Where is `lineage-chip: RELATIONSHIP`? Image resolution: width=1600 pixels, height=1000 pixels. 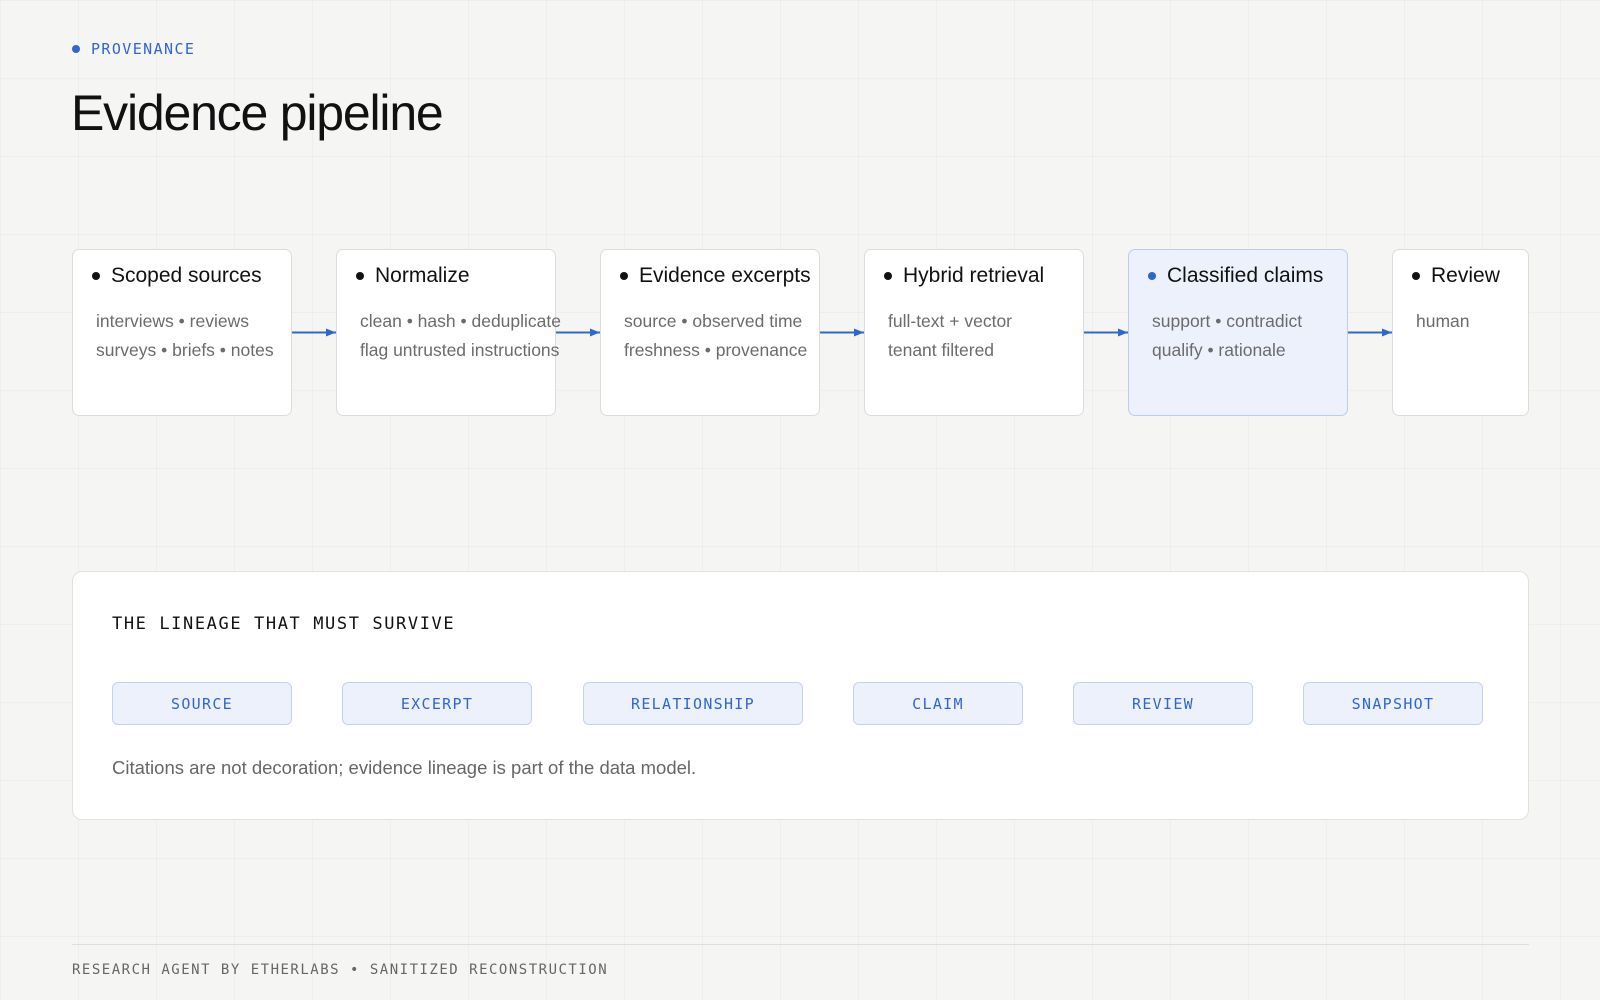 lineage-chip: RELATIONSHIP is located at coordinates (693, 703).